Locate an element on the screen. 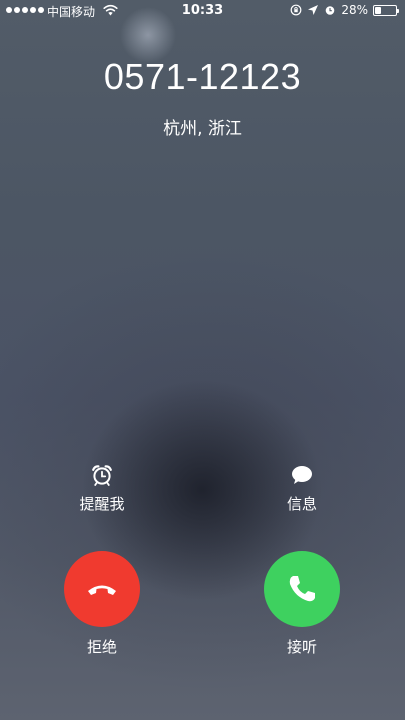 The width and height of the screenshot is (405, 720). message-button: 信息 is located at coordinates (302, 488).